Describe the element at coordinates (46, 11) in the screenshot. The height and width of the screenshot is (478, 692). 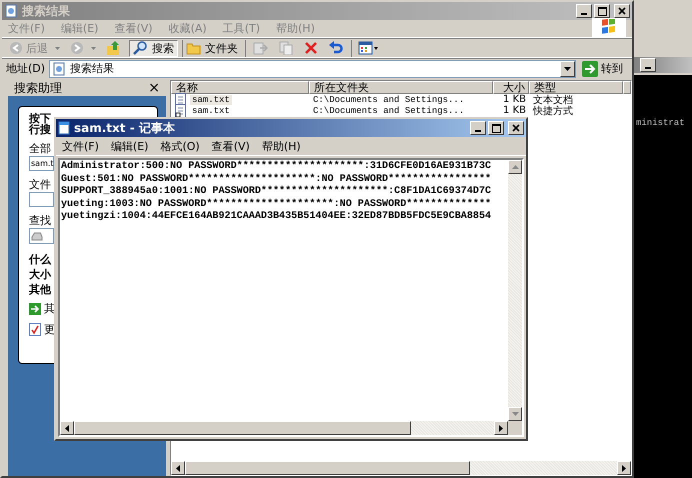
I see `window-title: 搜索结果` at that location.